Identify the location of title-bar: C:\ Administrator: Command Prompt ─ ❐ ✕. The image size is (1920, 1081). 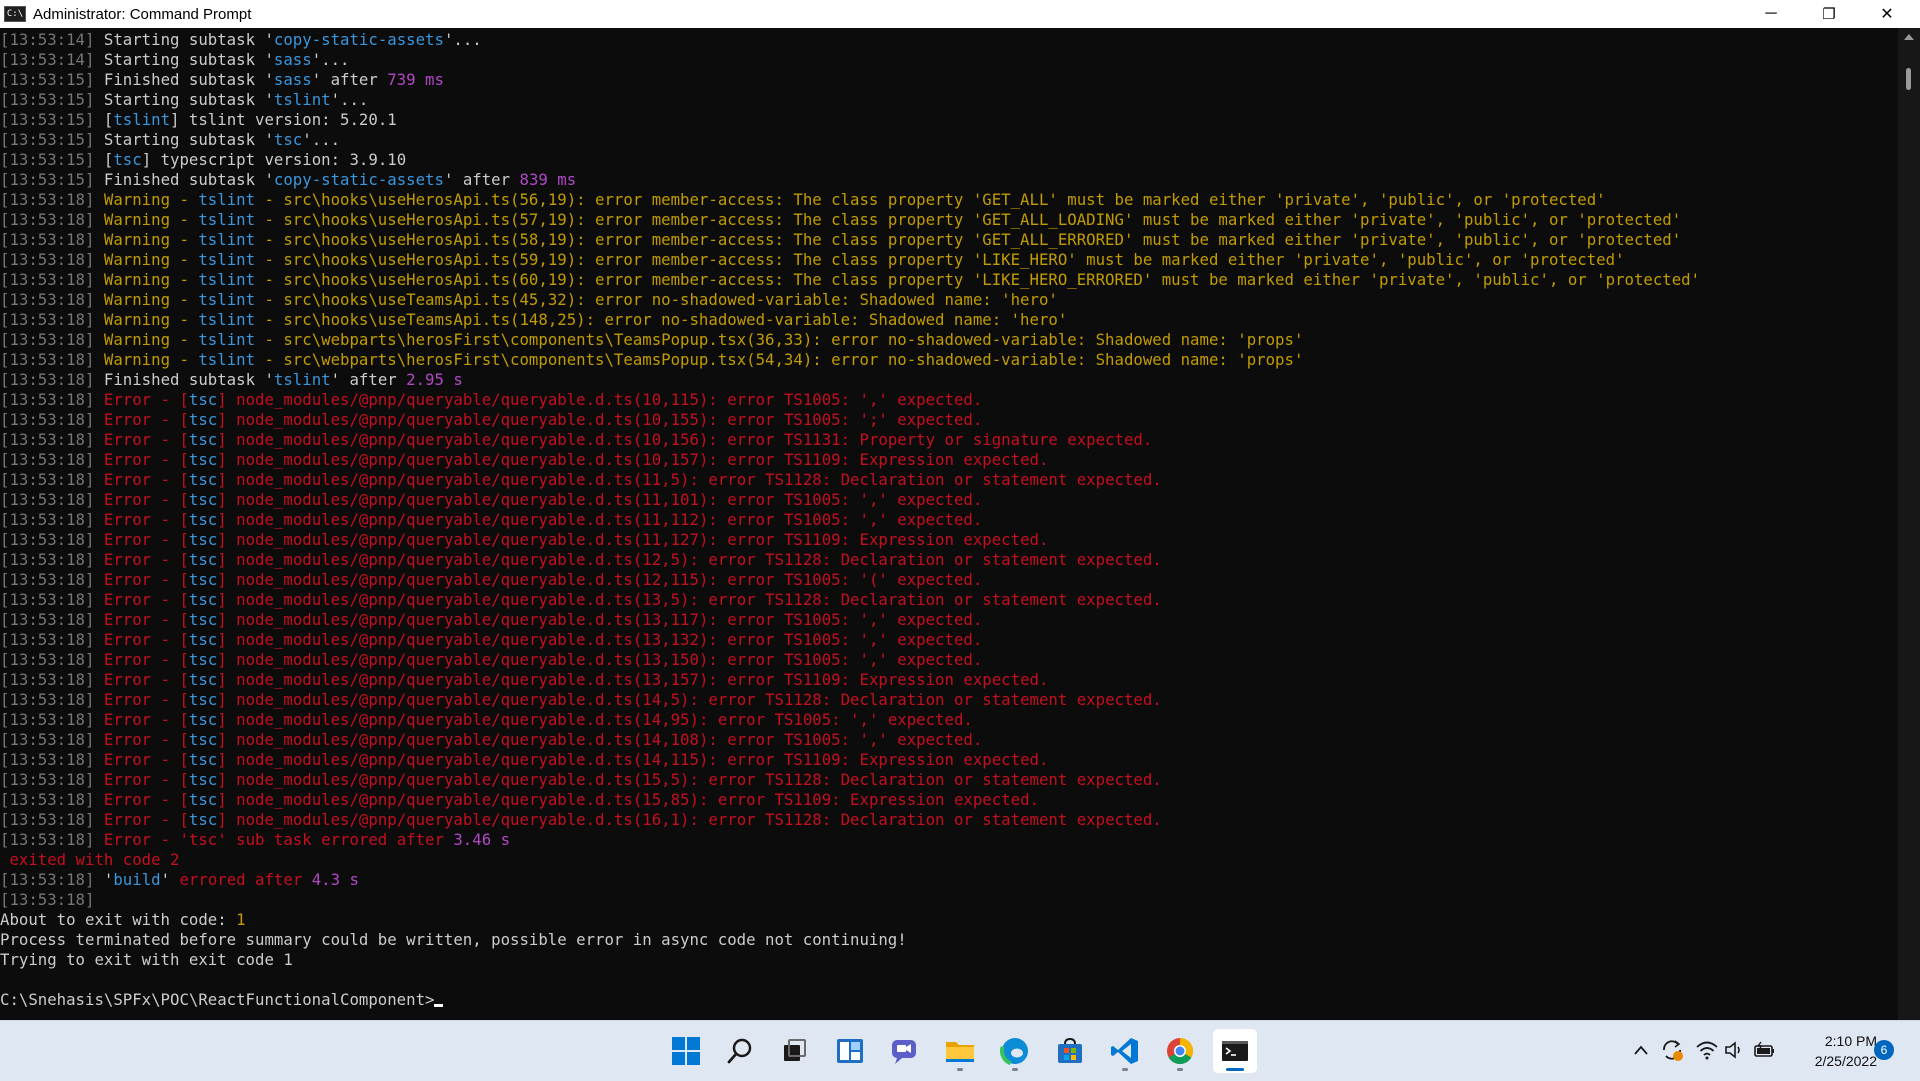
(960, 14).